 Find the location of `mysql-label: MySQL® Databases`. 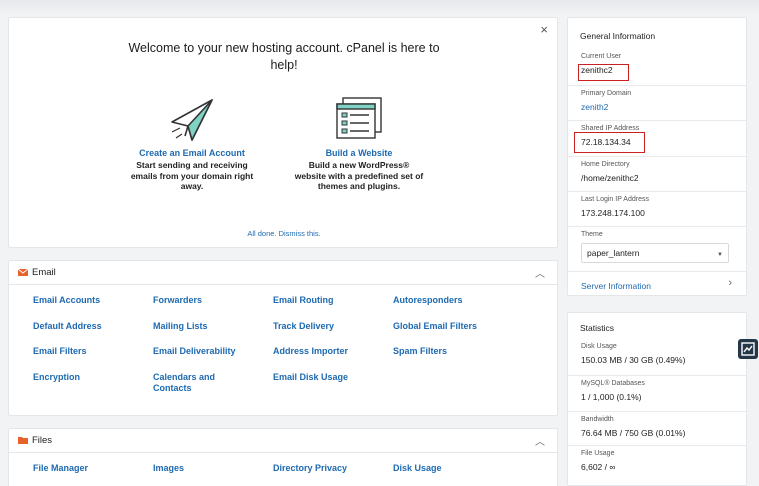

mysql-label: MySQL® Databases is located at coordinates (613, 383).